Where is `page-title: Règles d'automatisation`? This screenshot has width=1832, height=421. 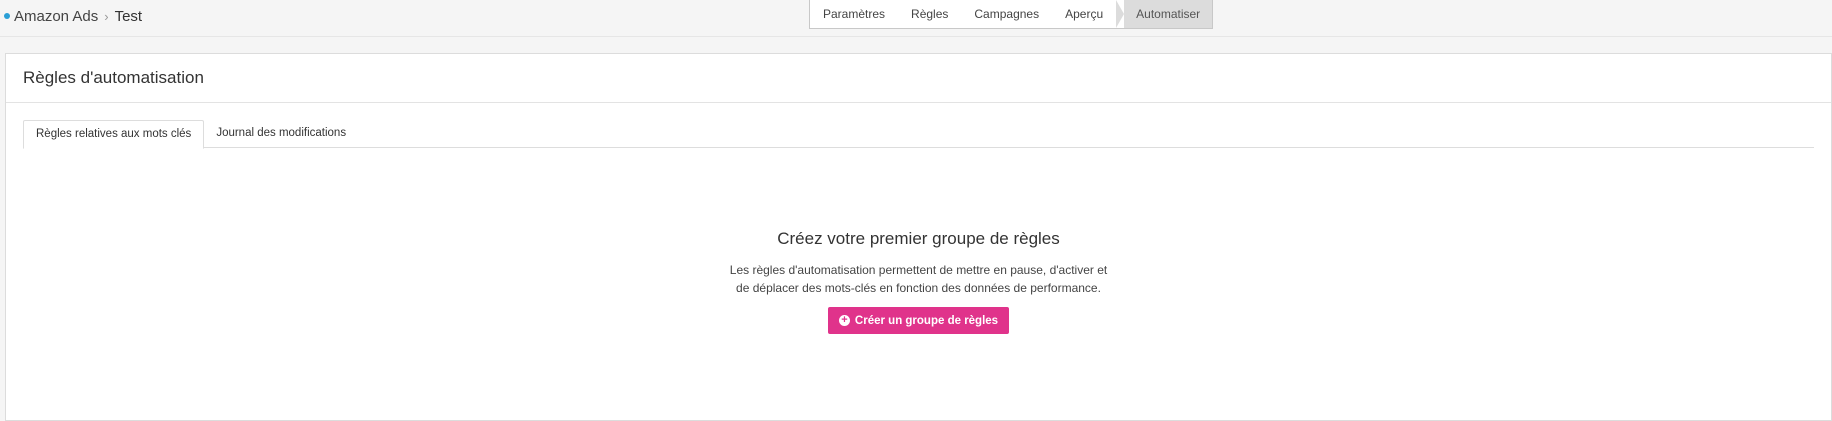 page-title: Règles d'automatisation is located at coordinates (113, 77).